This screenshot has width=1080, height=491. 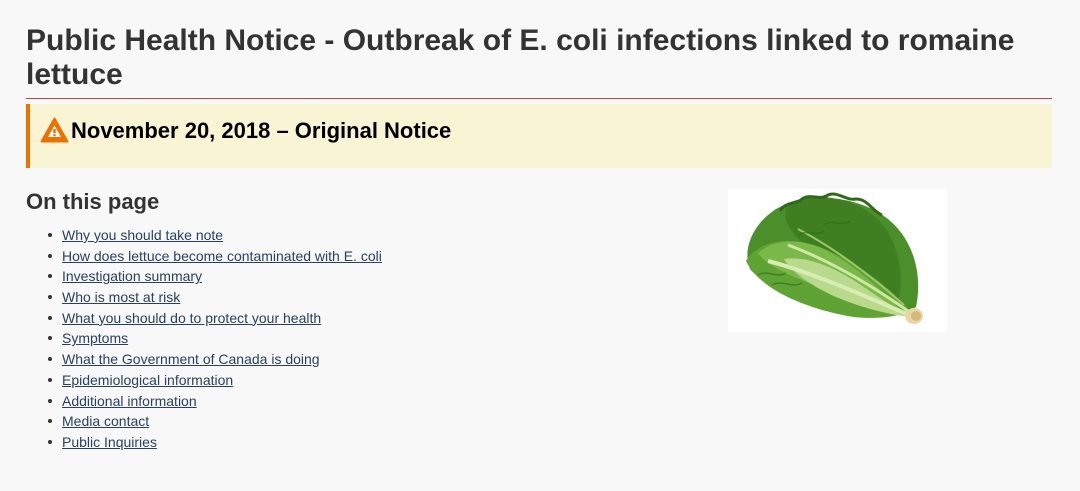 I want to click on toc-item: Epidemiological information, so click(x=215, y=380).